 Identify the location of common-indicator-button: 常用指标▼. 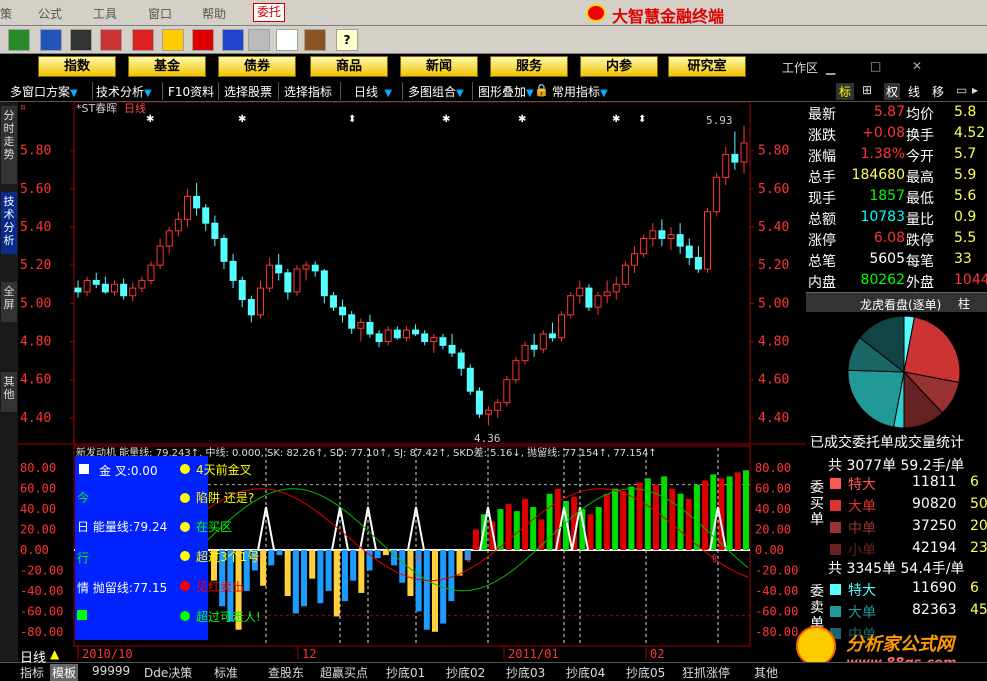
(580, 91).